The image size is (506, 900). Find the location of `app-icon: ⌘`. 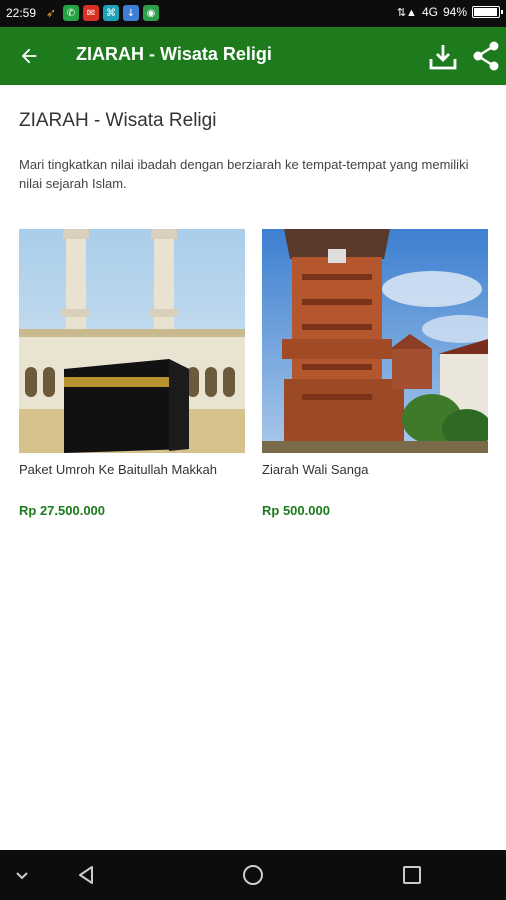

app-icon: ⌘ is located at coordinates (111, 13).